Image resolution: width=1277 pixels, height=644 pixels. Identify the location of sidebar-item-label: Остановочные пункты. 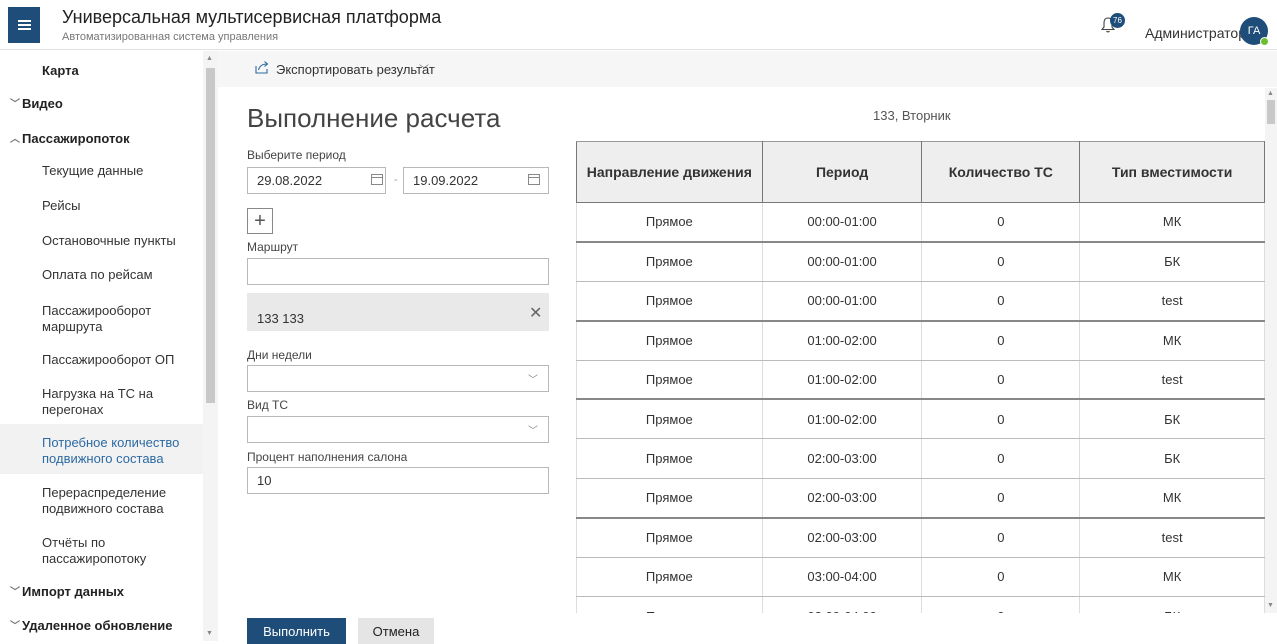
(109, 240).